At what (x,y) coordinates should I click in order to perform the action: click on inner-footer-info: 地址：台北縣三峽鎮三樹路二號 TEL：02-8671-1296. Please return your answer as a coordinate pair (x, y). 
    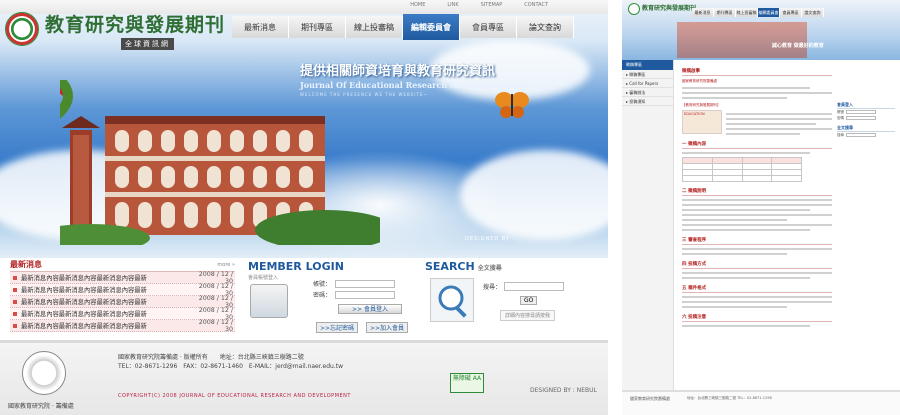
    Looking at the image, I should click on (729, 398).